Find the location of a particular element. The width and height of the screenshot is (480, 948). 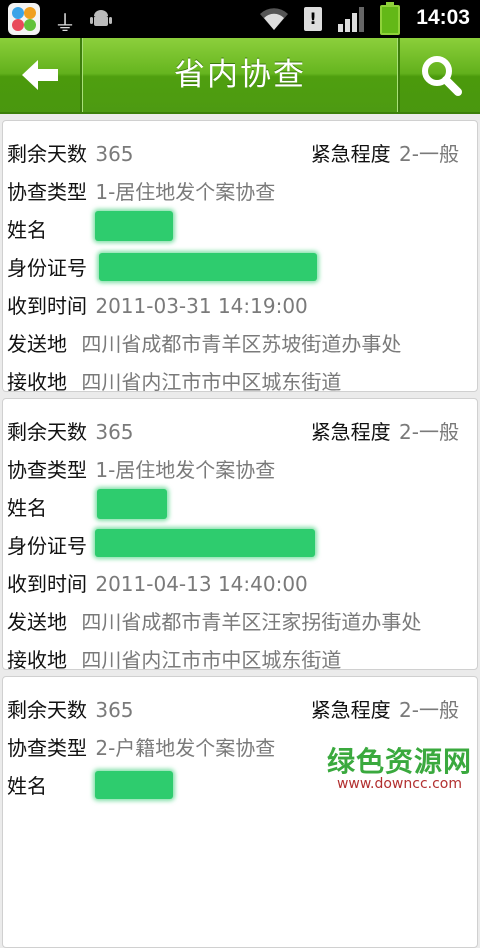

arrow-left-icon is located at coordinates (40, 75).